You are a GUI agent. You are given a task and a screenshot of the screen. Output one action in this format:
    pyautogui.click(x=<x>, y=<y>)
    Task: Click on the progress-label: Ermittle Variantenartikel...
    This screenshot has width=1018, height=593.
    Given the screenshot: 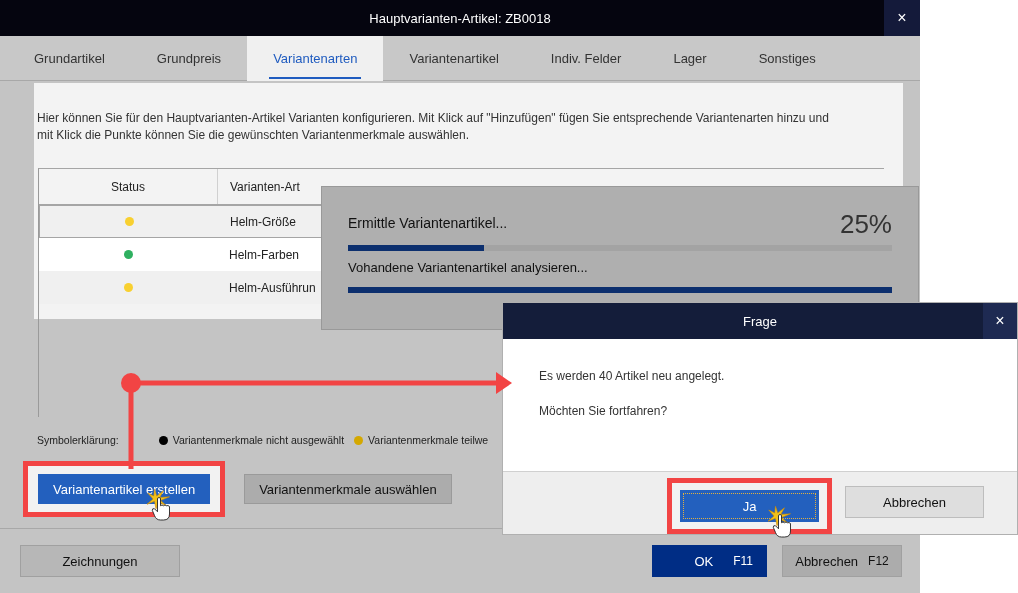 What is the action you would take?
    pyautogui.click(x=428, y=224)
    